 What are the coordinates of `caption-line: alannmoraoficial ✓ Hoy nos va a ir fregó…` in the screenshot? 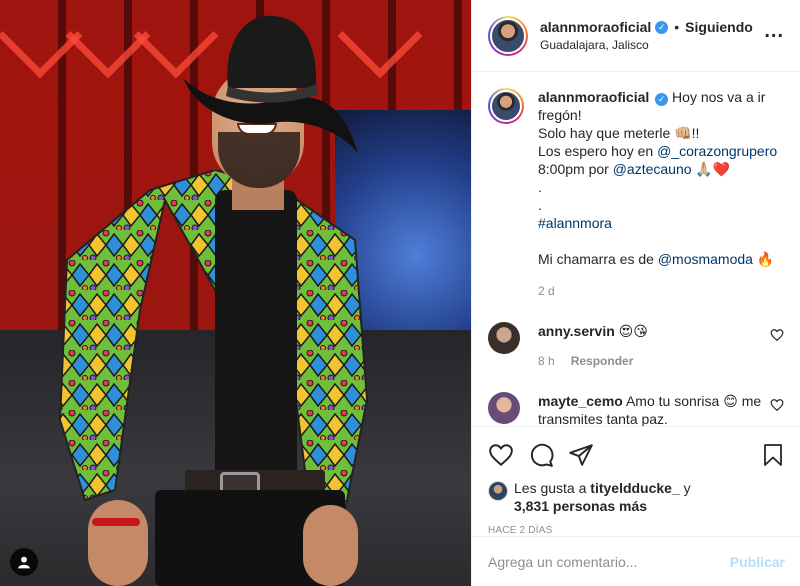 It's located at (661, 106).